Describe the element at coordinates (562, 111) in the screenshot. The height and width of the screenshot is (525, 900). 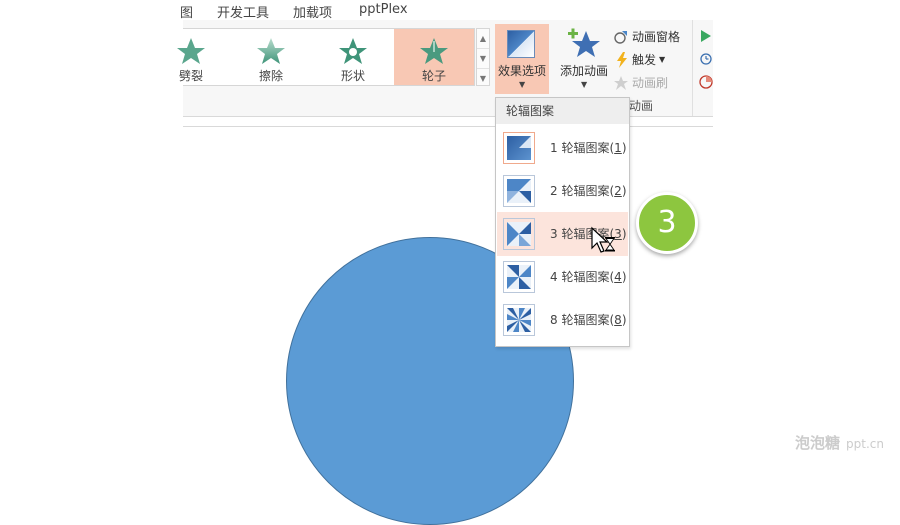
I see `dropdown-header: 轮辐图案` at that location.